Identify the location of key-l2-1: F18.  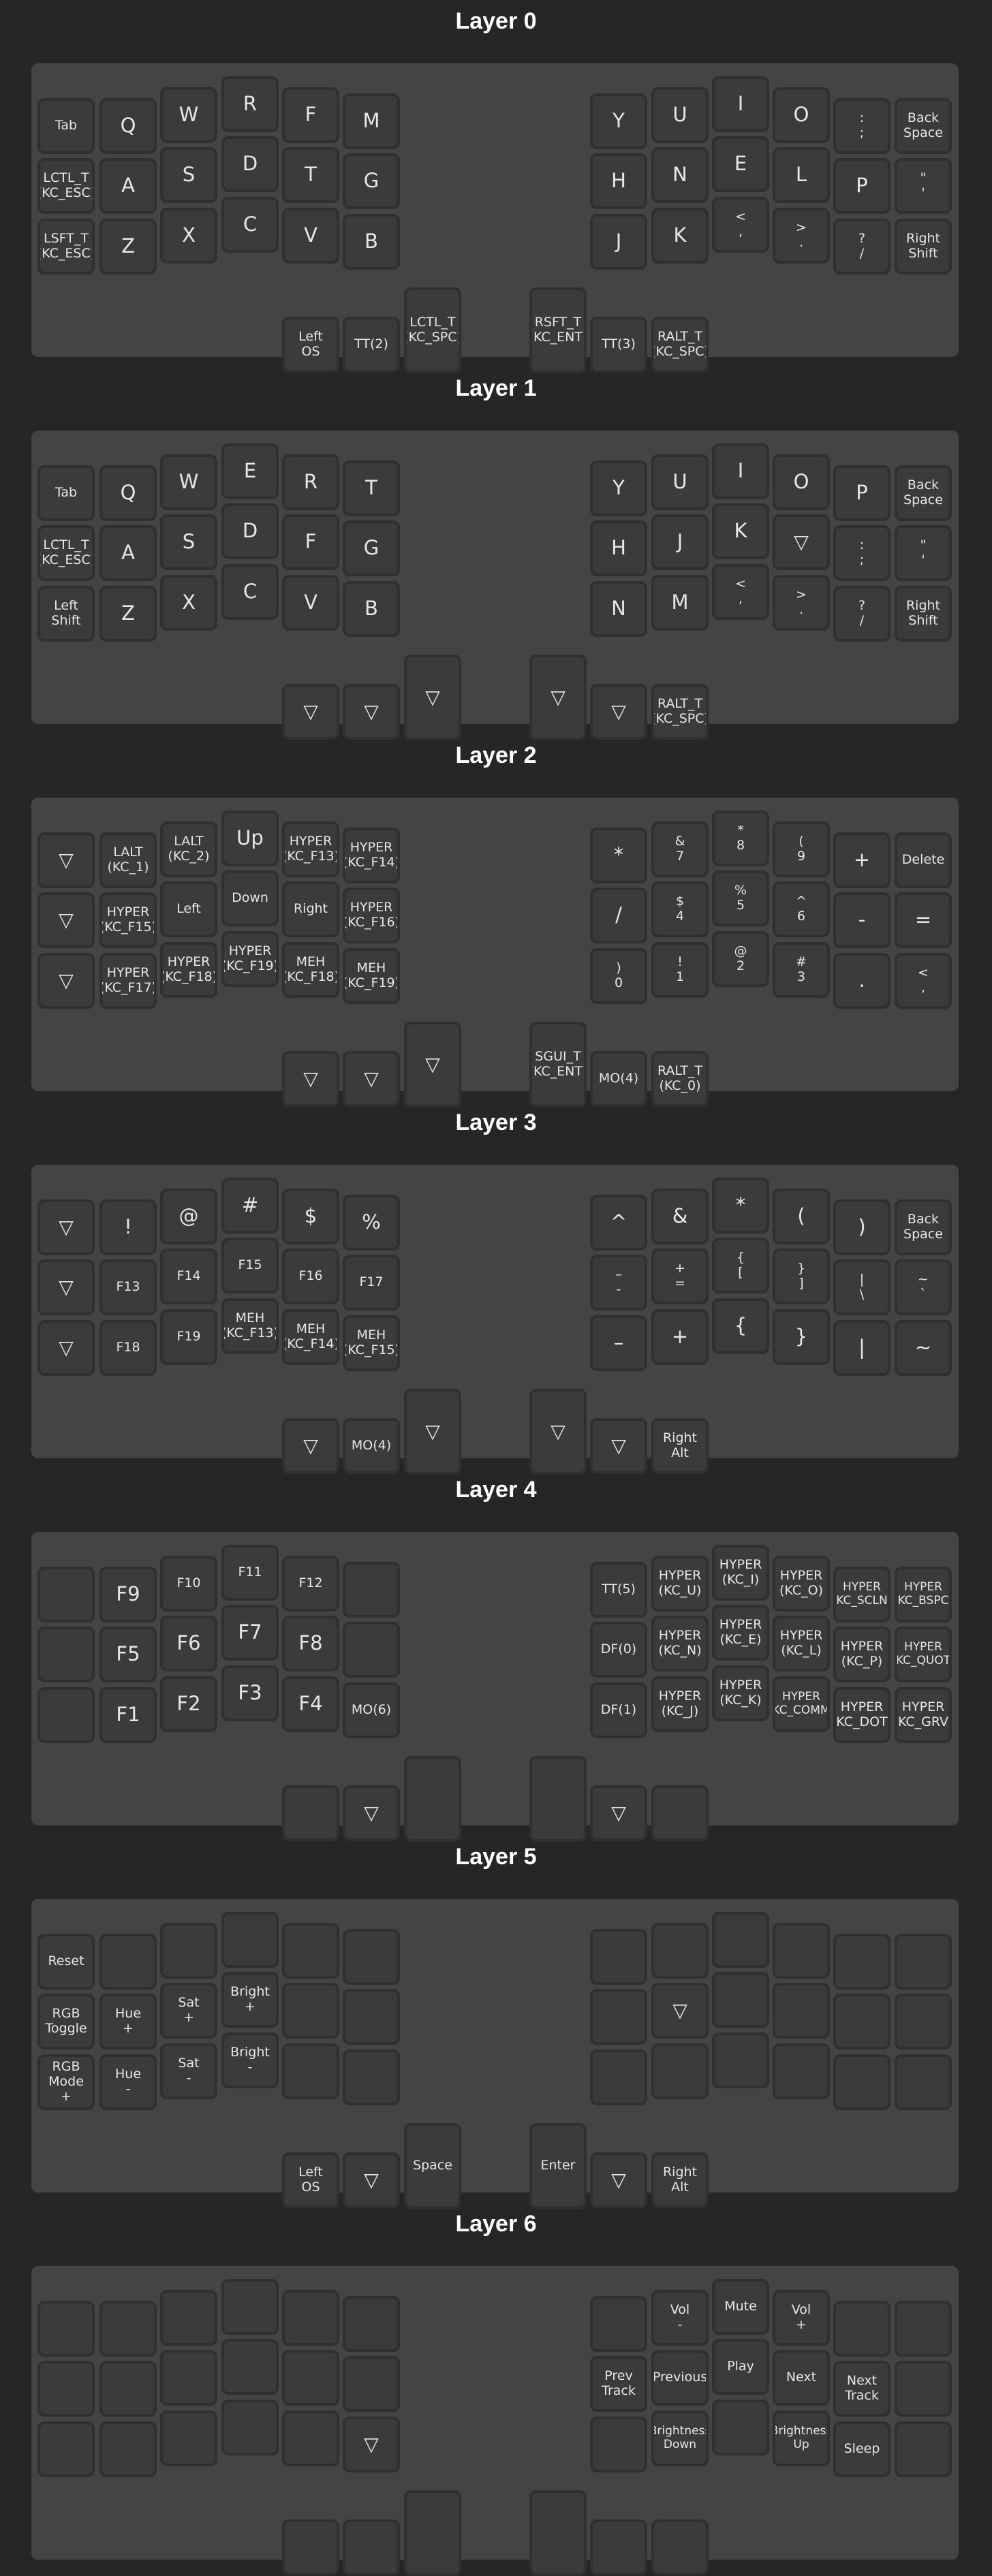
(128, 1348).